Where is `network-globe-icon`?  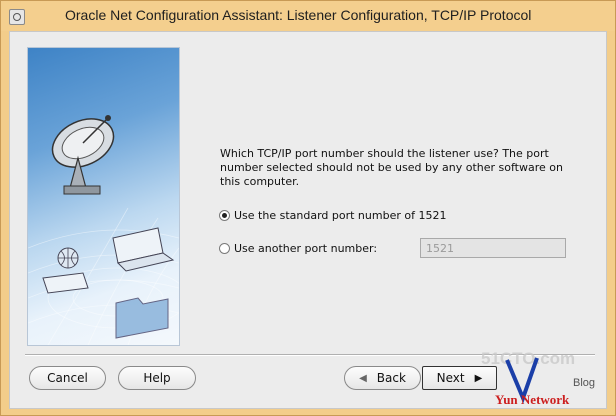
network-globe-icon is located at coordinates (65, 270).